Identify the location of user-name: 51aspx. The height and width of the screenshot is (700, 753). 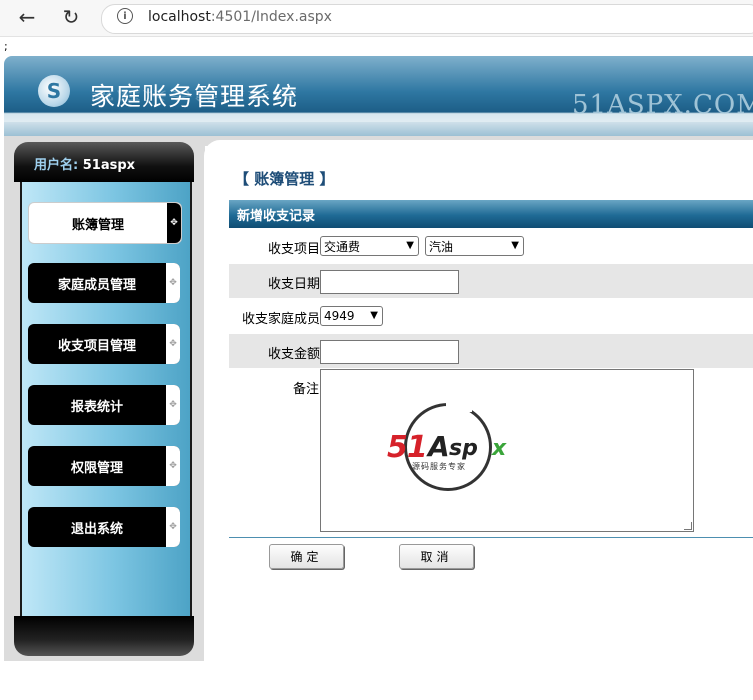
(109, 165).